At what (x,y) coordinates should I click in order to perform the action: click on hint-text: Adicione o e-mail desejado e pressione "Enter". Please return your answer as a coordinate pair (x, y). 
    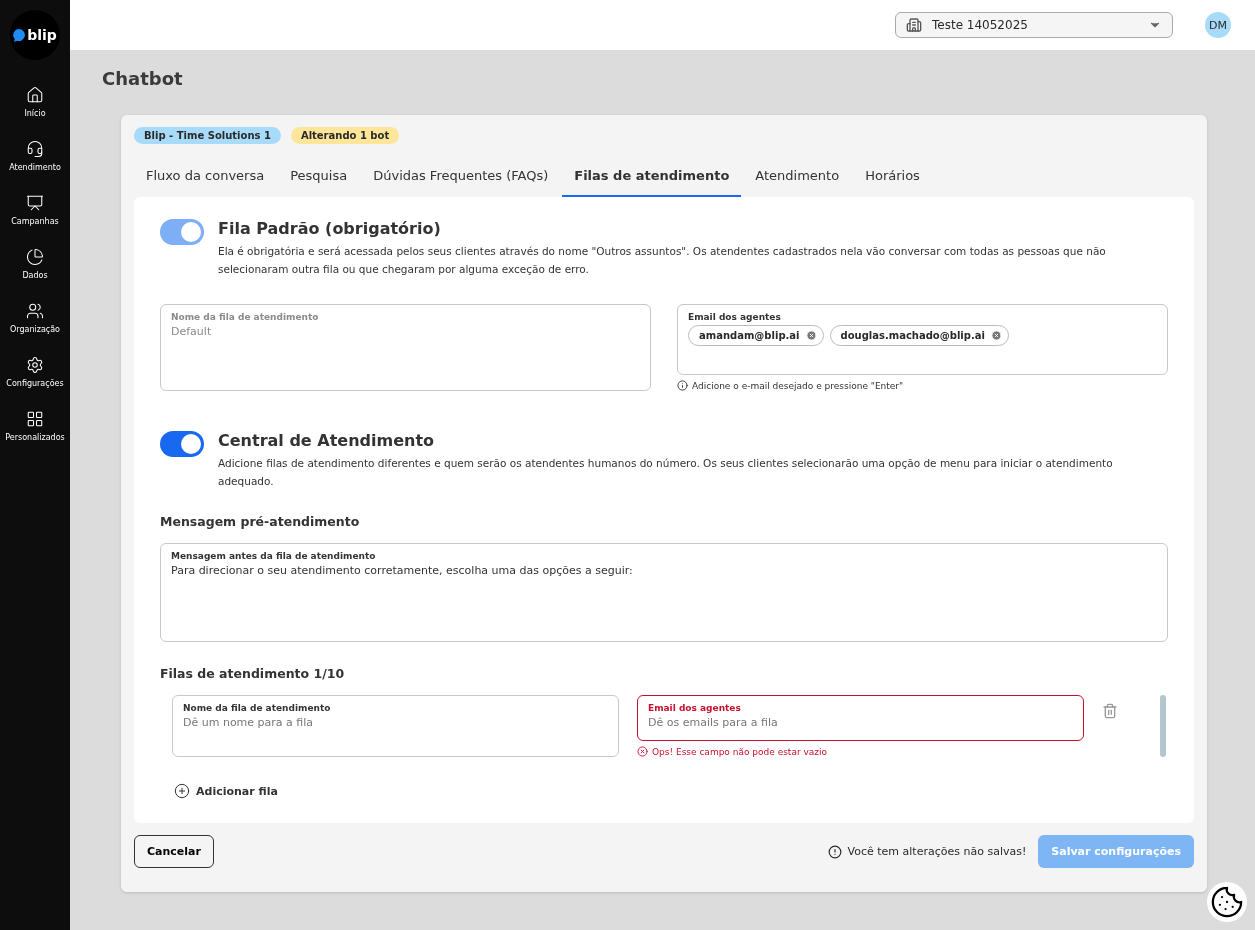
    Looking at the image, I should click on (798, 385).